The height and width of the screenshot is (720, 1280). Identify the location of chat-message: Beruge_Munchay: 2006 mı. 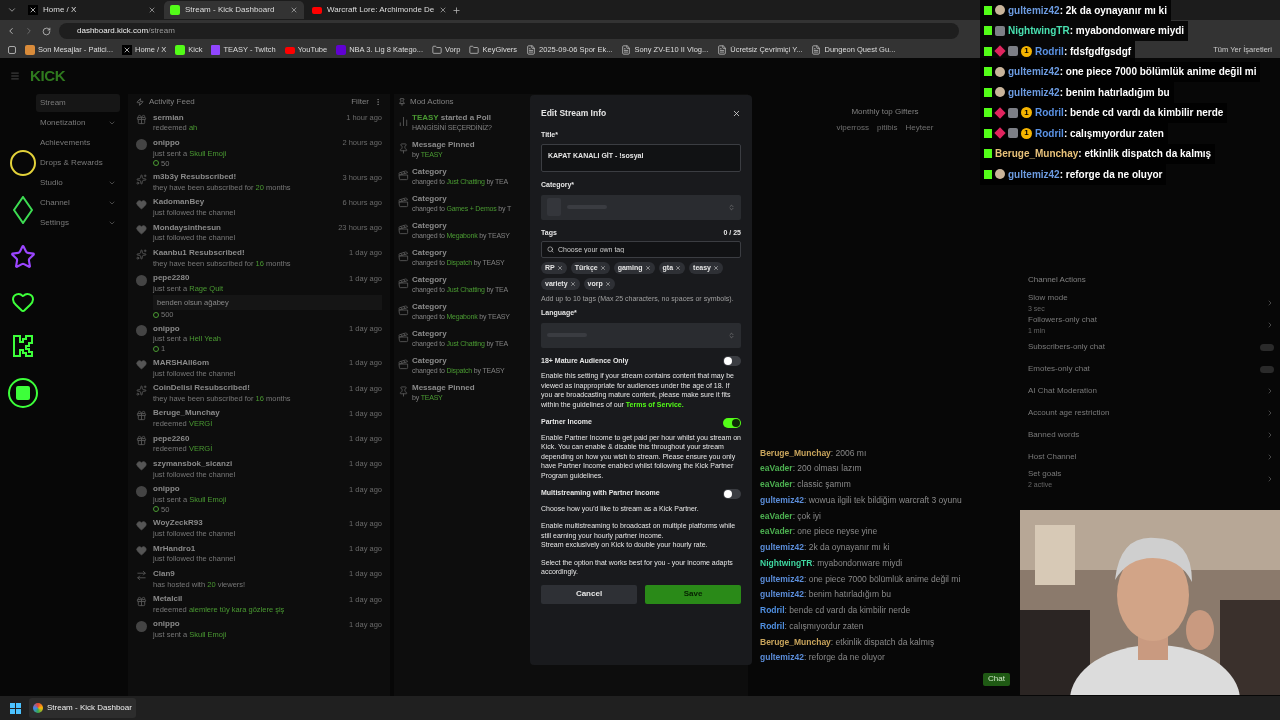
(814, 453).